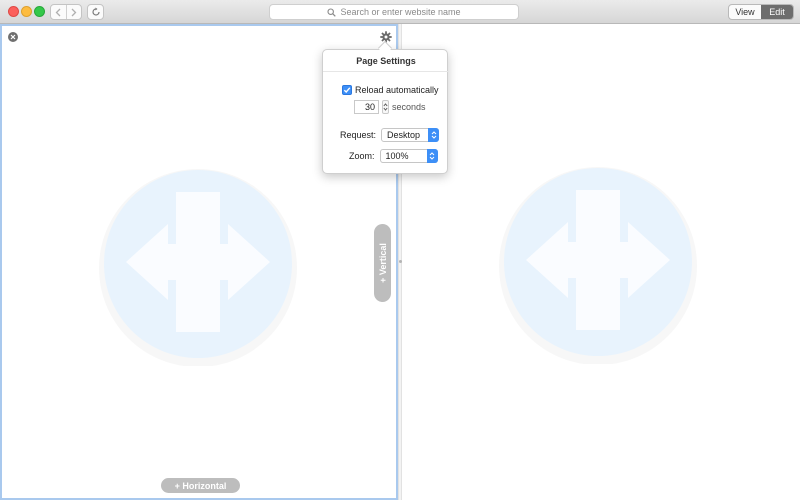  I want to click on interval-unit-label: seconds, so click(409, 107).